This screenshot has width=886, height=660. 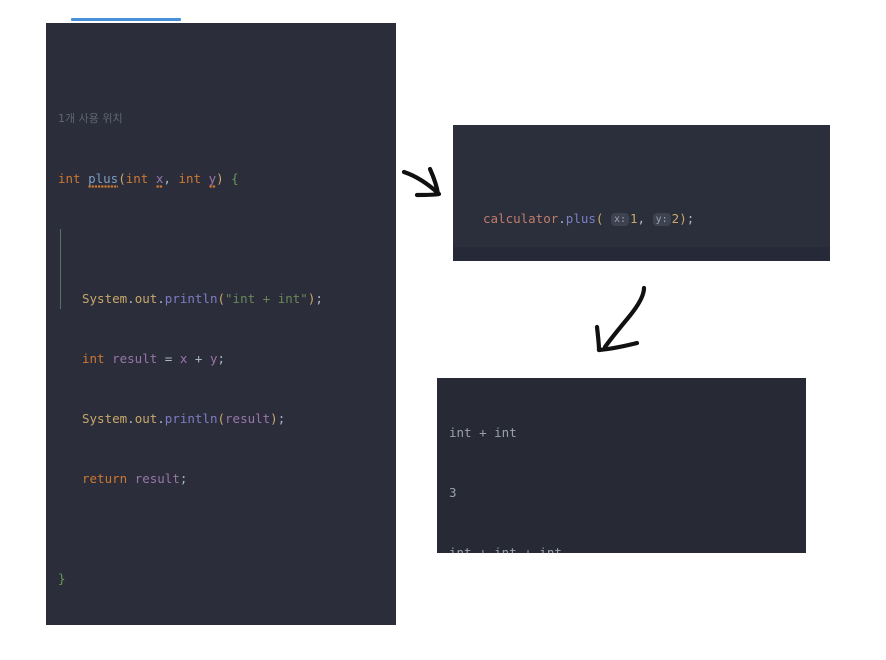 What do you see at coordinates (93, 358) in the screenshot?
I see `decl-type: int` at bounding box center [93, 358].